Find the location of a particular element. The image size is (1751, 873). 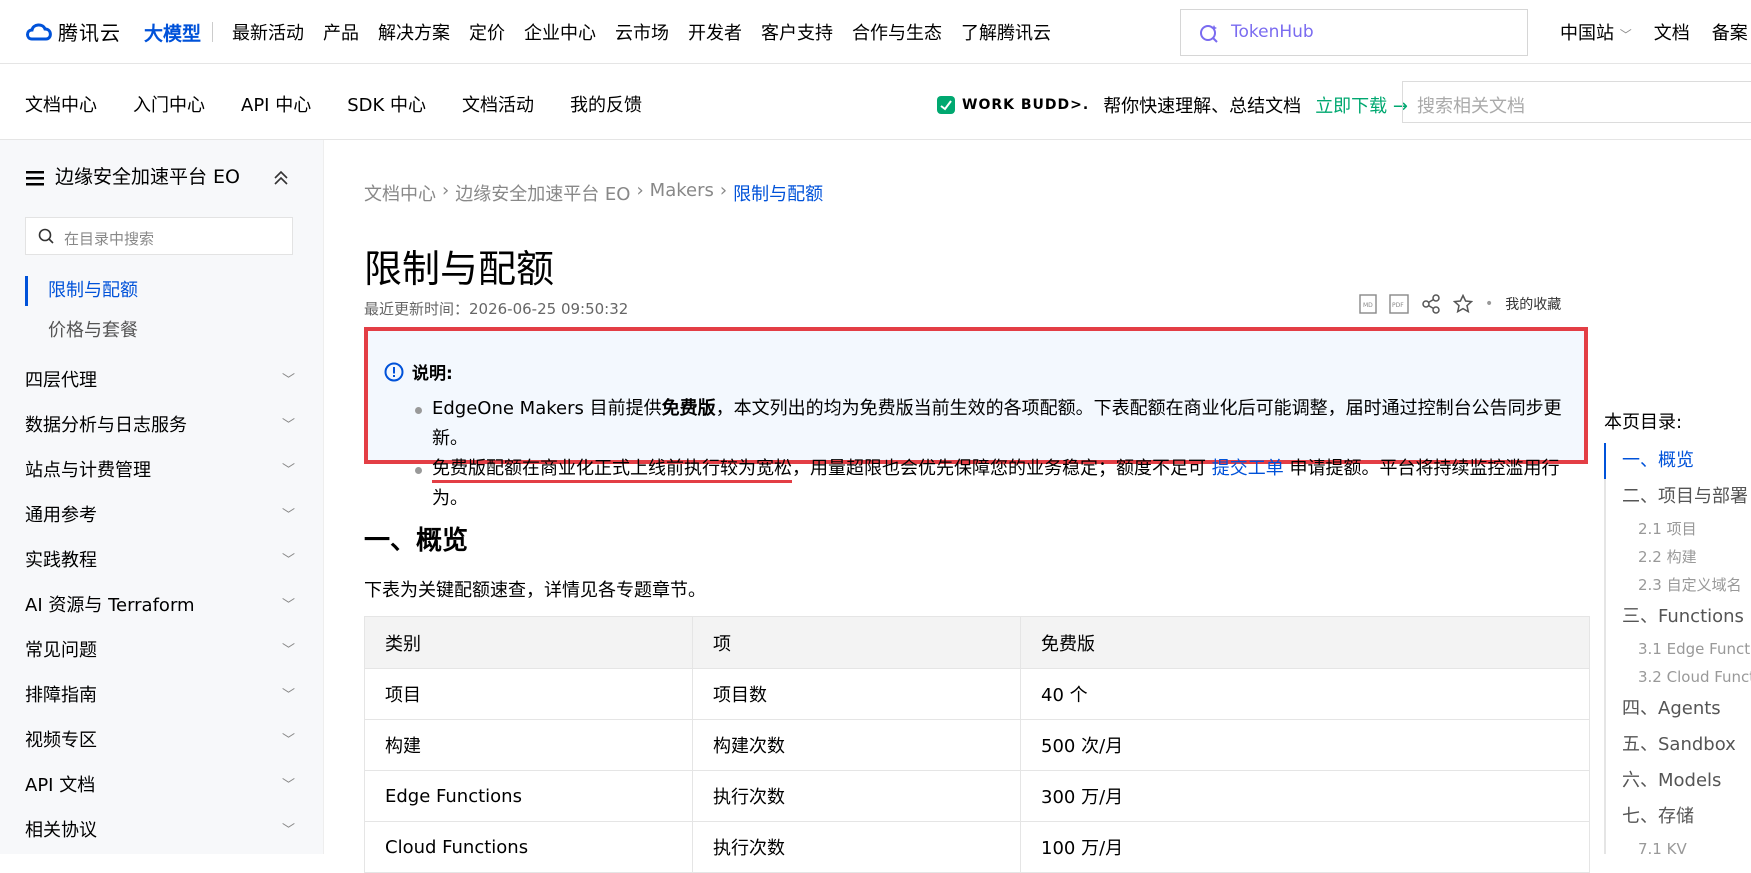

table-cell: 项目 is located at coordinates (528, 694).